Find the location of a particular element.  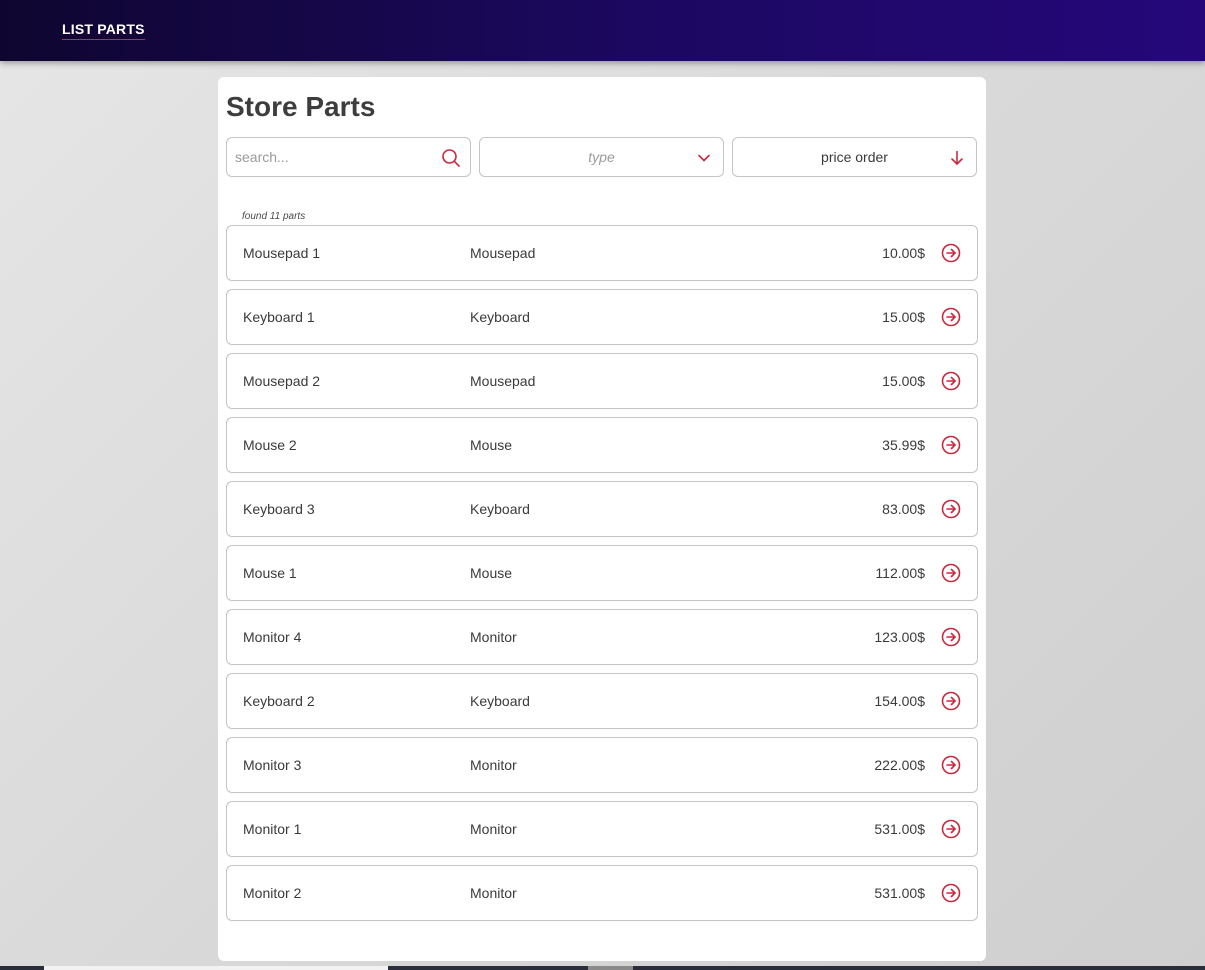

top-navbar: LIST PARTS is located at coordinates (602, 30).